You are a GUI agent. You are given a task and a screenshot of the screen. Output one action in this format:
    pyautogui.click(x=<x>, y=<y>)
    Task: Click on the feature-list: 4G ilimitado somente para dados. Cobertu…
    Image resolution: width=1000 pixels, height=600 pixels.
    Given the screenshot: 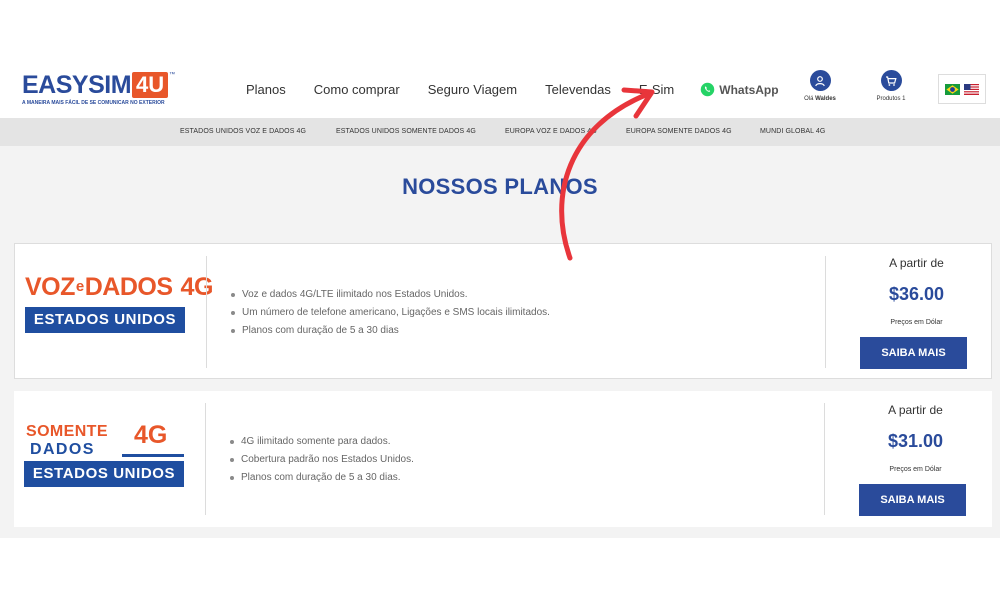 What is the action you would take?
    pyautogui.click(x=322, y=460)
    